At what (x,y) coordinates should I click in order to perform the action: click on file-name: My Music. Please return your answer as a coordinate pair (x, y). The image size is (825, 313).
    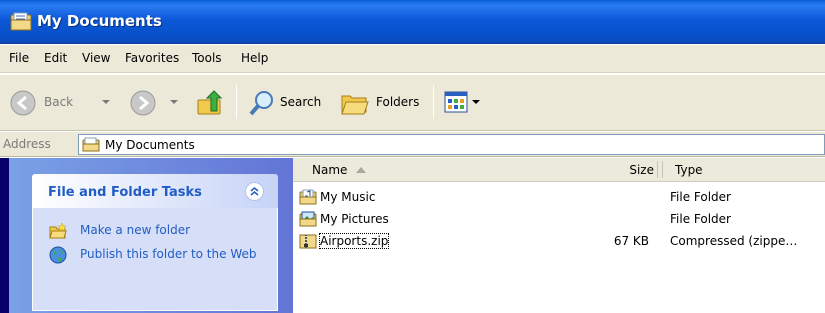
    Looking at the image, I should click on (348, 197).